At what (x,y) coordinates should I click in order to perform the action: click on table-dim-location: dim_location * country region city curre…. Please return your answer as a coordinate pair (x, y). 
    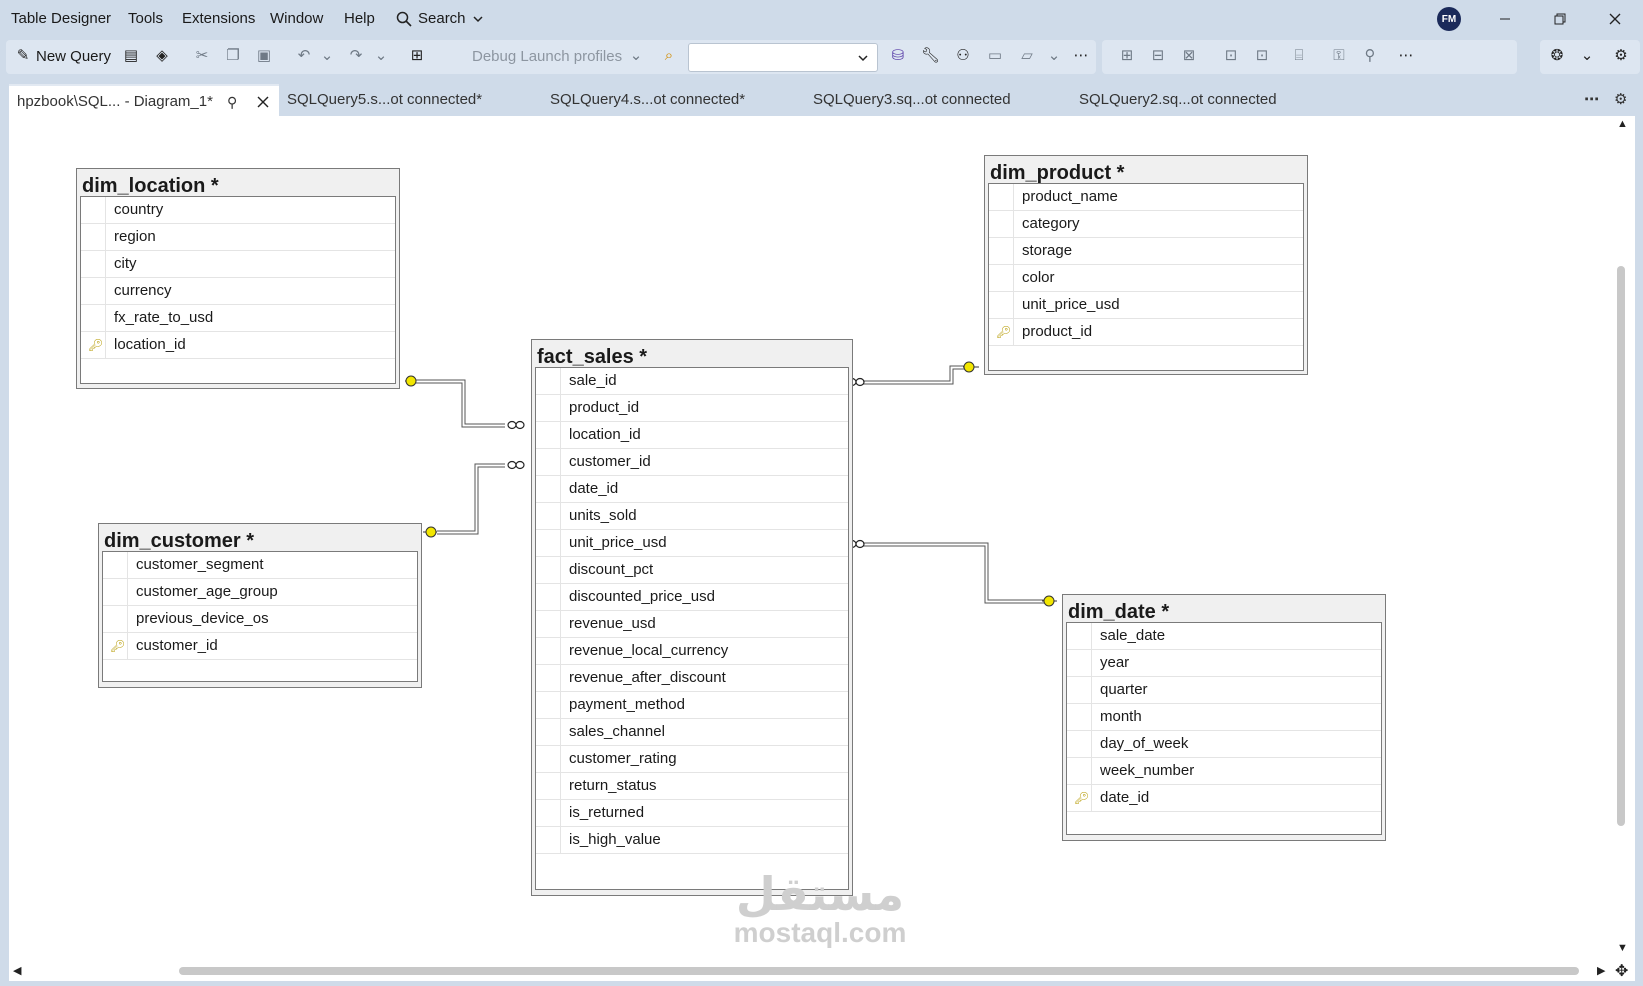
    Looking at the image, I should click on (238, 278).